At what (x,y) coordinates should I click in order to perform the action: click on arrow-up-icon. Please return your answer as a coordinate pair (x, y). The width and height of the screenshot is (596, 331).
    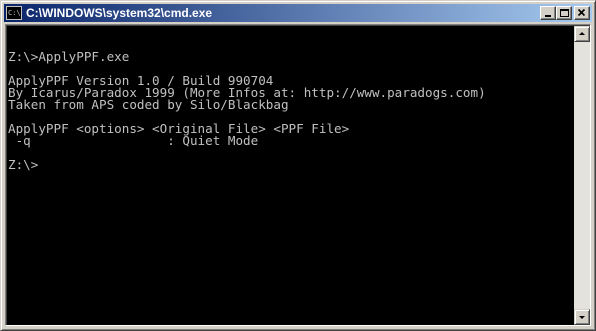
    Looking at the image, I should click on (582, 33).